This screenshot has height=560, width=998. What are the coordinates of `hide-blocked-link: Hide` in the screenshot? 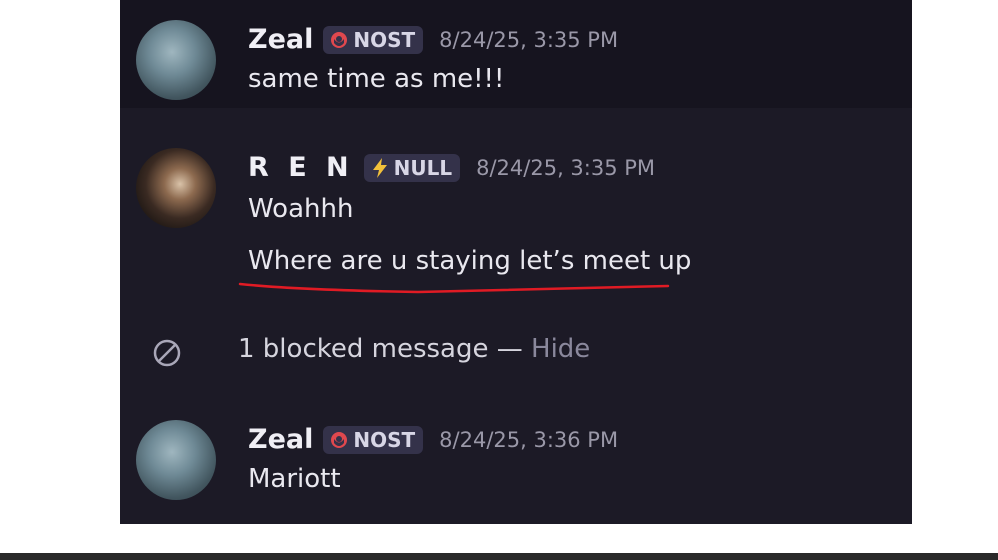 It's located at (560, 349).